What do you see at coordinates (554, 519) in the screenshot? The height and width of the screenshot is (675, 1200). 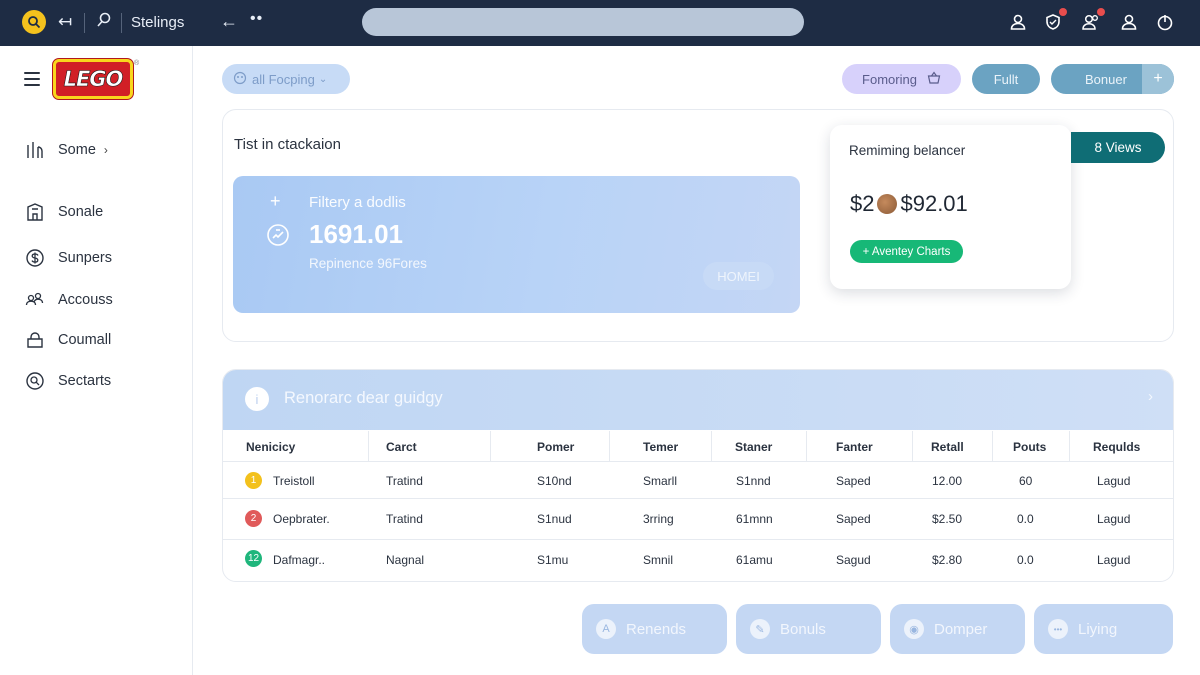 I see `table-cell: S1nud` at bounding box center [554, 519].